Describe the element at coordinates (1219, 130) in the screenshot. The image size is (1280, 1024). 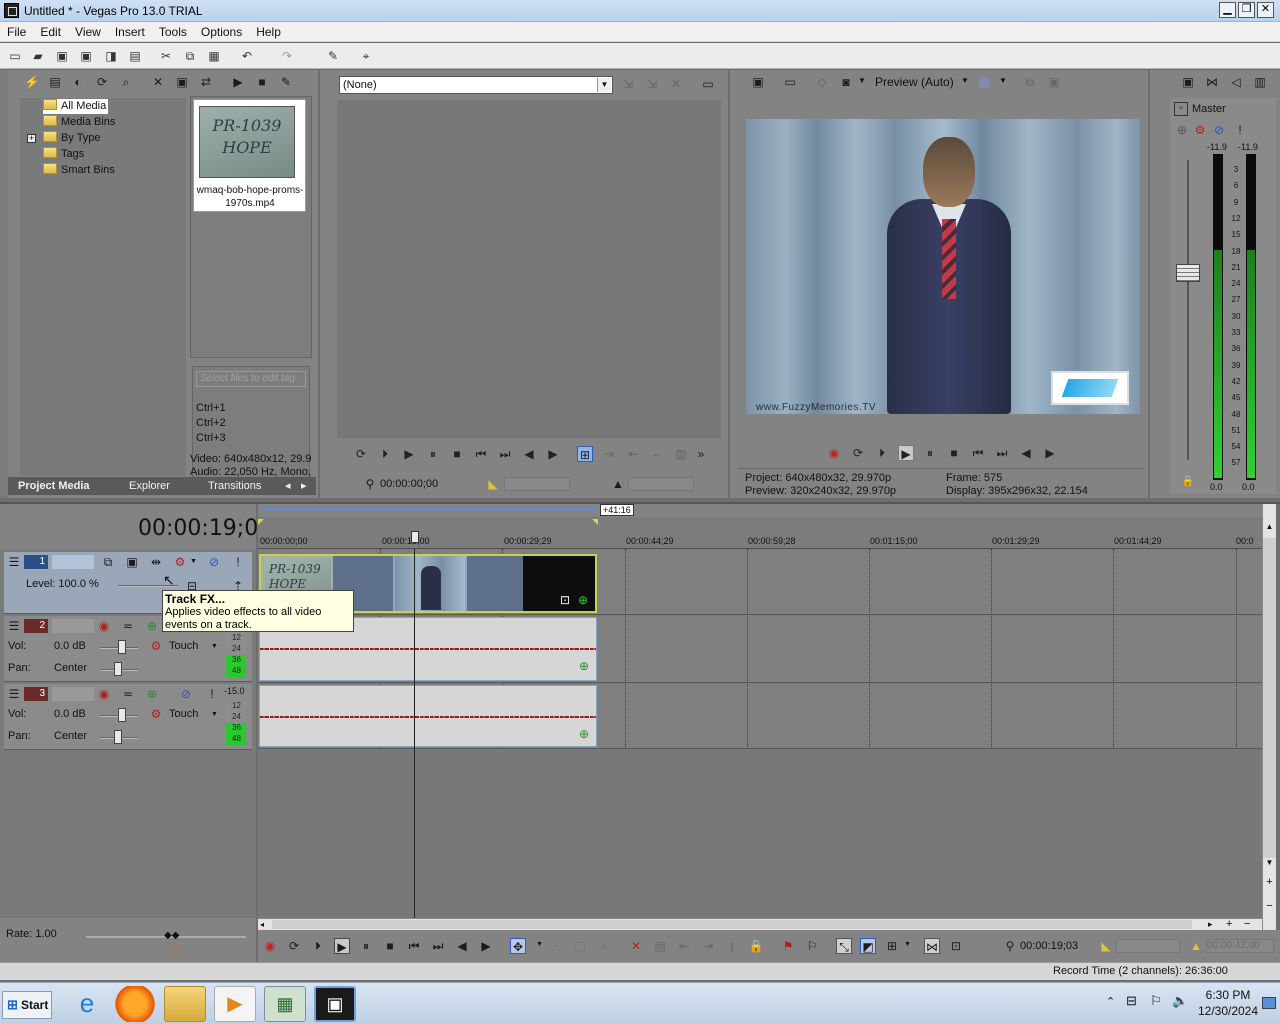
I see `master-mute-icon: ⊘` at that location.